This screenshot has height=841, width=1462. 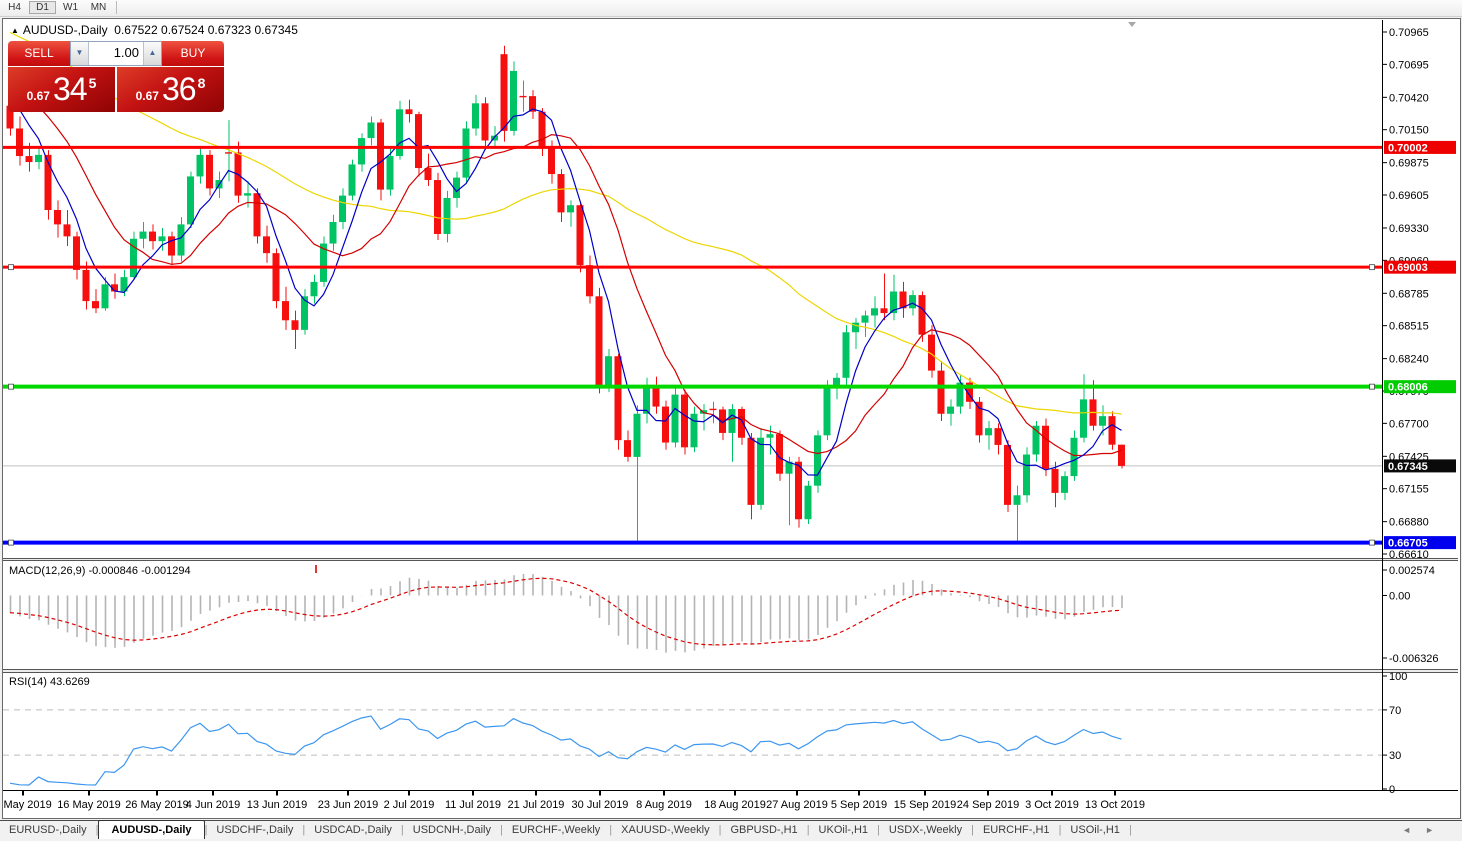 I want to click on time-scale-label: 5 Sep 2019, so click(x=859, y=805).